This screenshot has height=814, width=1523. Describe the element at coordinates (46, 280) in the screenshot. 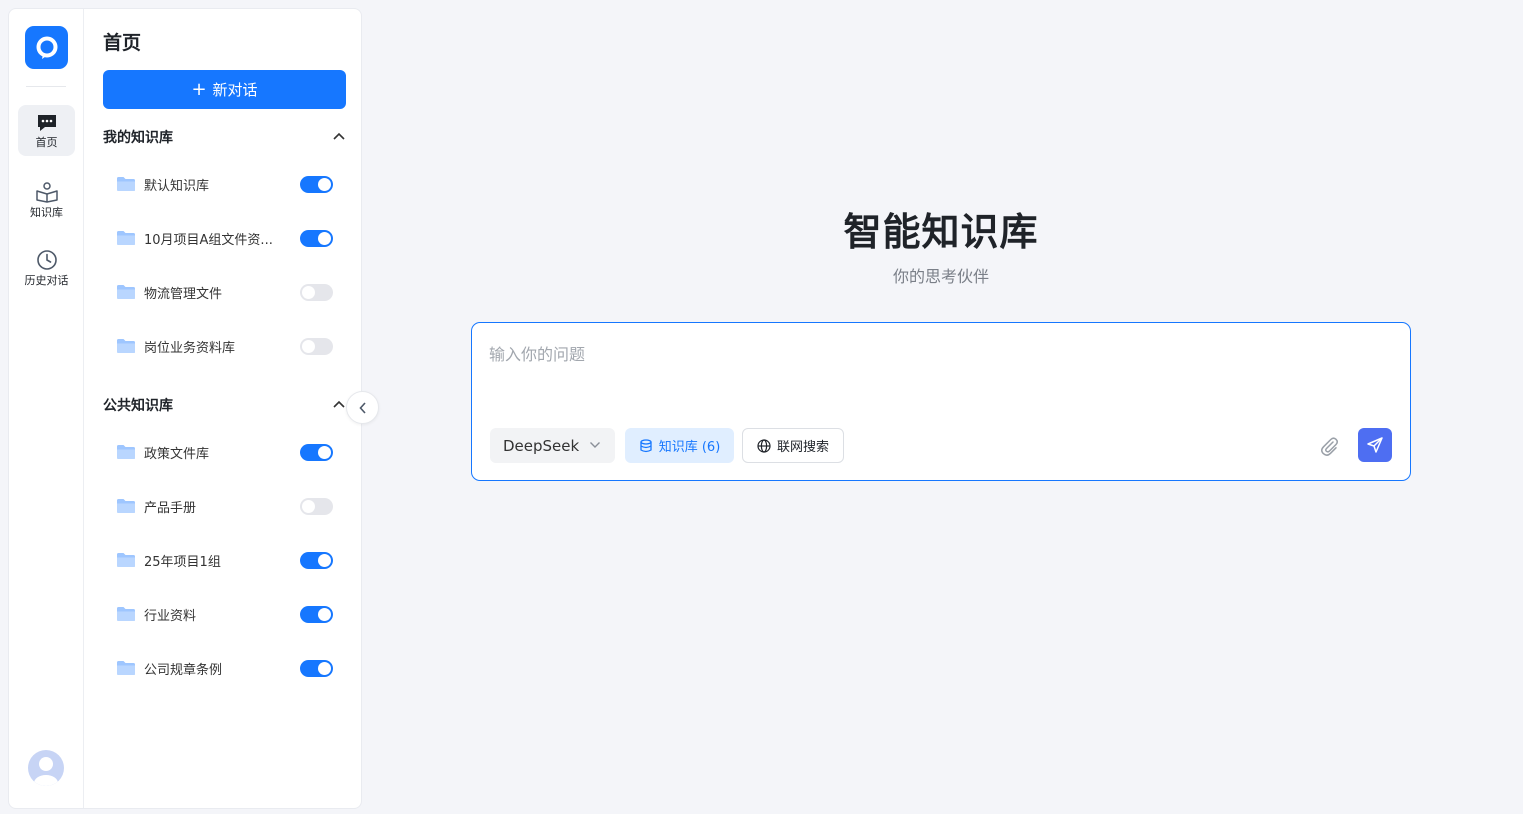

I see `rail-item-label: 历史对话` at that location.